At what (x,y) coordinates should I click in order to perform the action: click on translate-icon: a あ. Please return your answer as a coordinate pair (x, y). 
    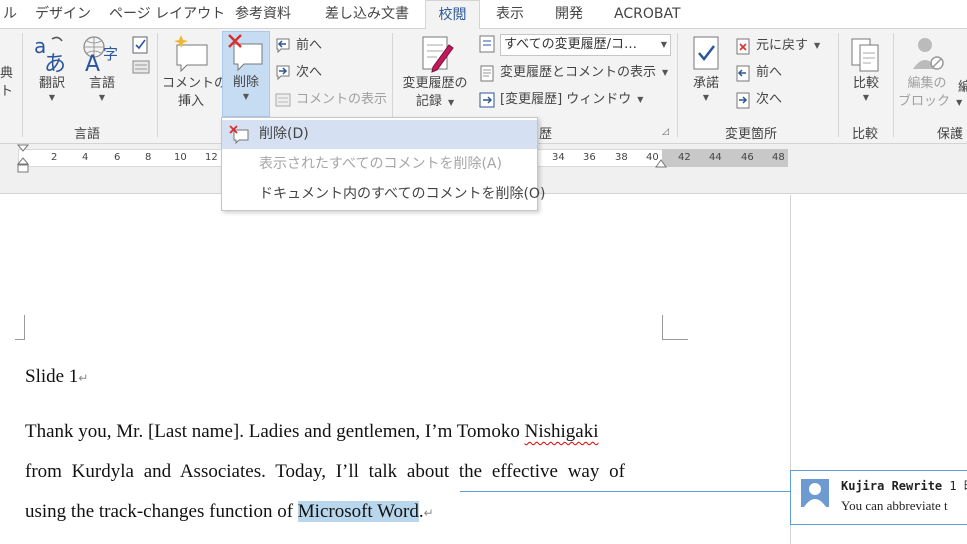
    Looking at the image, I should click on (50, 54).